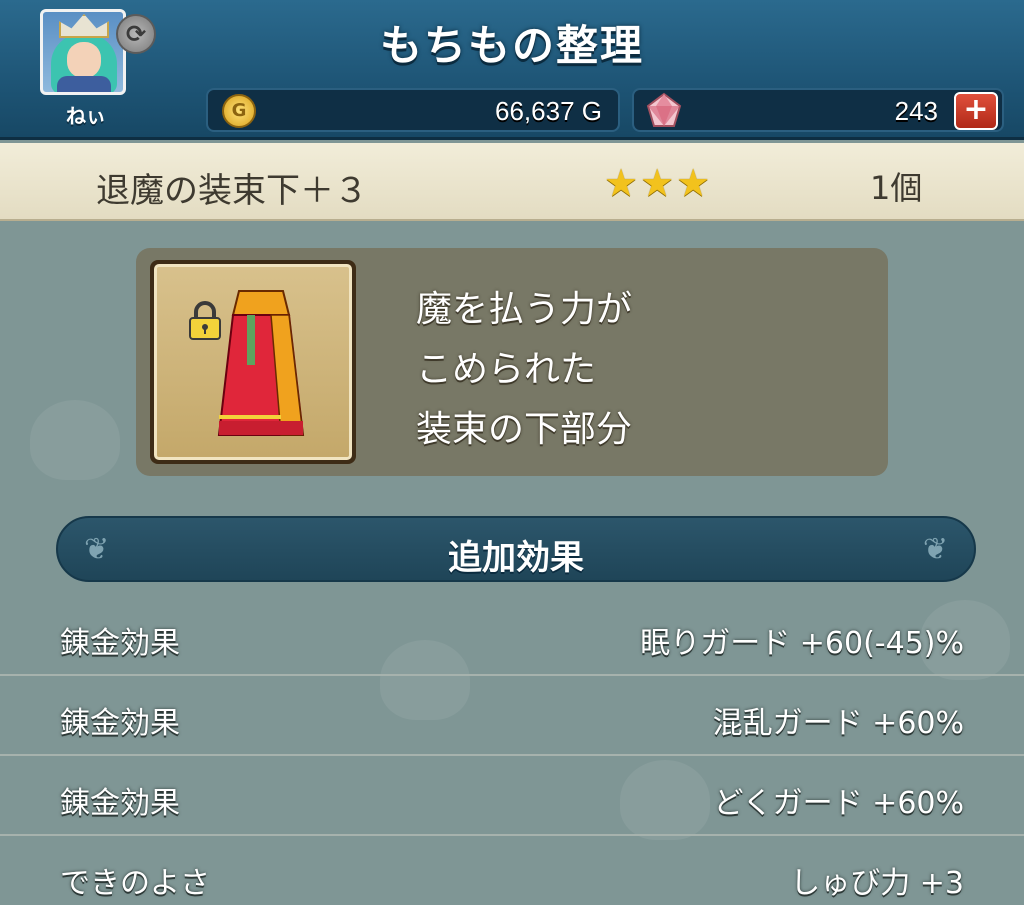 The image size is (1024, 905). I want to click on item-icon-frame, so click(253, 362).